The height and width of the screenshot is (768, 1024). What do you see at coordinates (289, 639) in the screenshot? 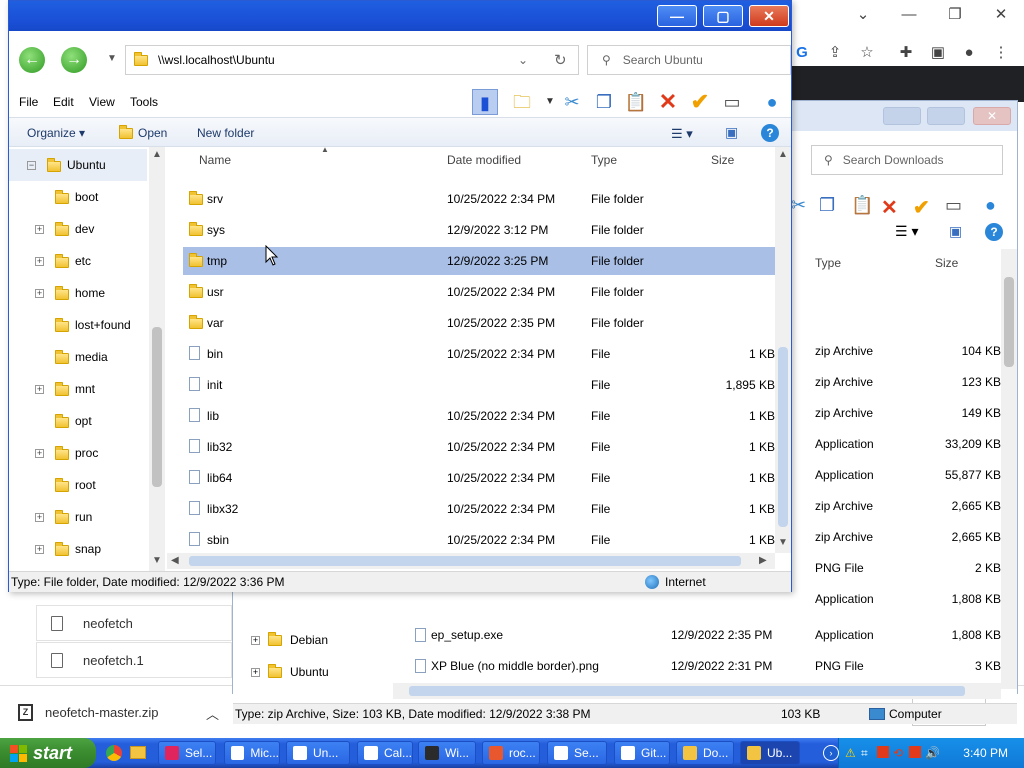
I see `tree-item-debian: + Debian` at bounding box center [289, 639].